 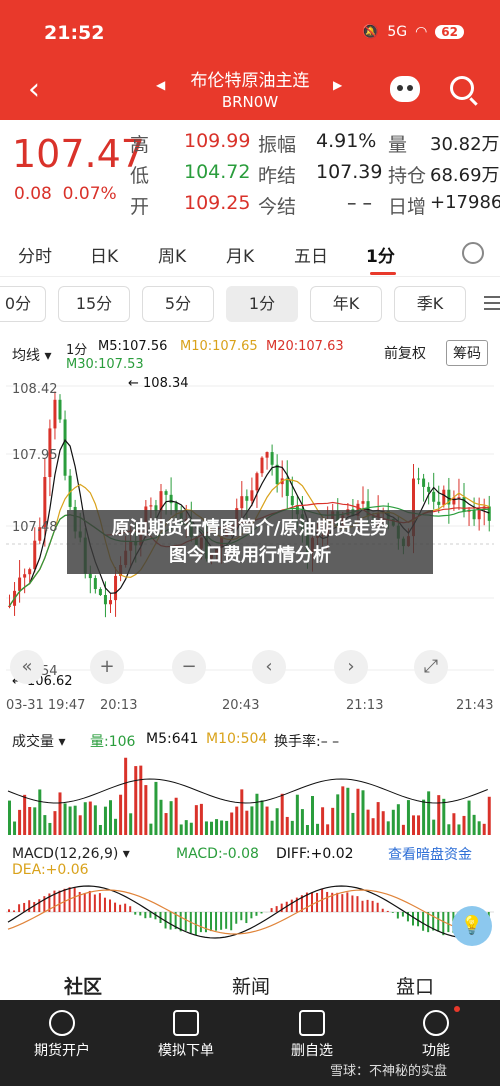 I want to click on y-tick: 107.95, so click(x=35, y=455).